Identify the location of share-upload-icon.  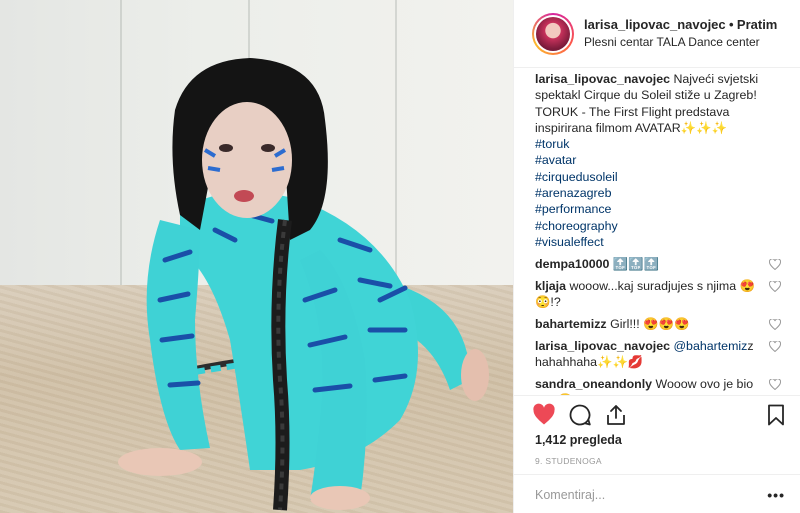
(616, 415).